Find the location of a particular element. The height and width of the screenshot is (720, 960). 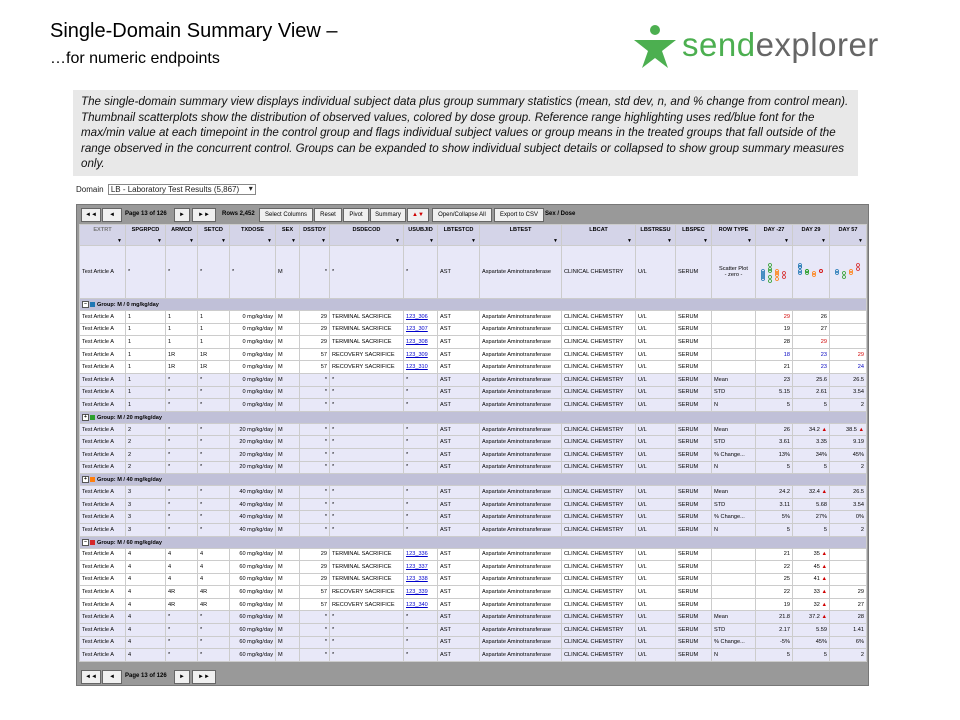

column-header-day-29: DAY 29 ▼ is located at coordinates (811, 235).